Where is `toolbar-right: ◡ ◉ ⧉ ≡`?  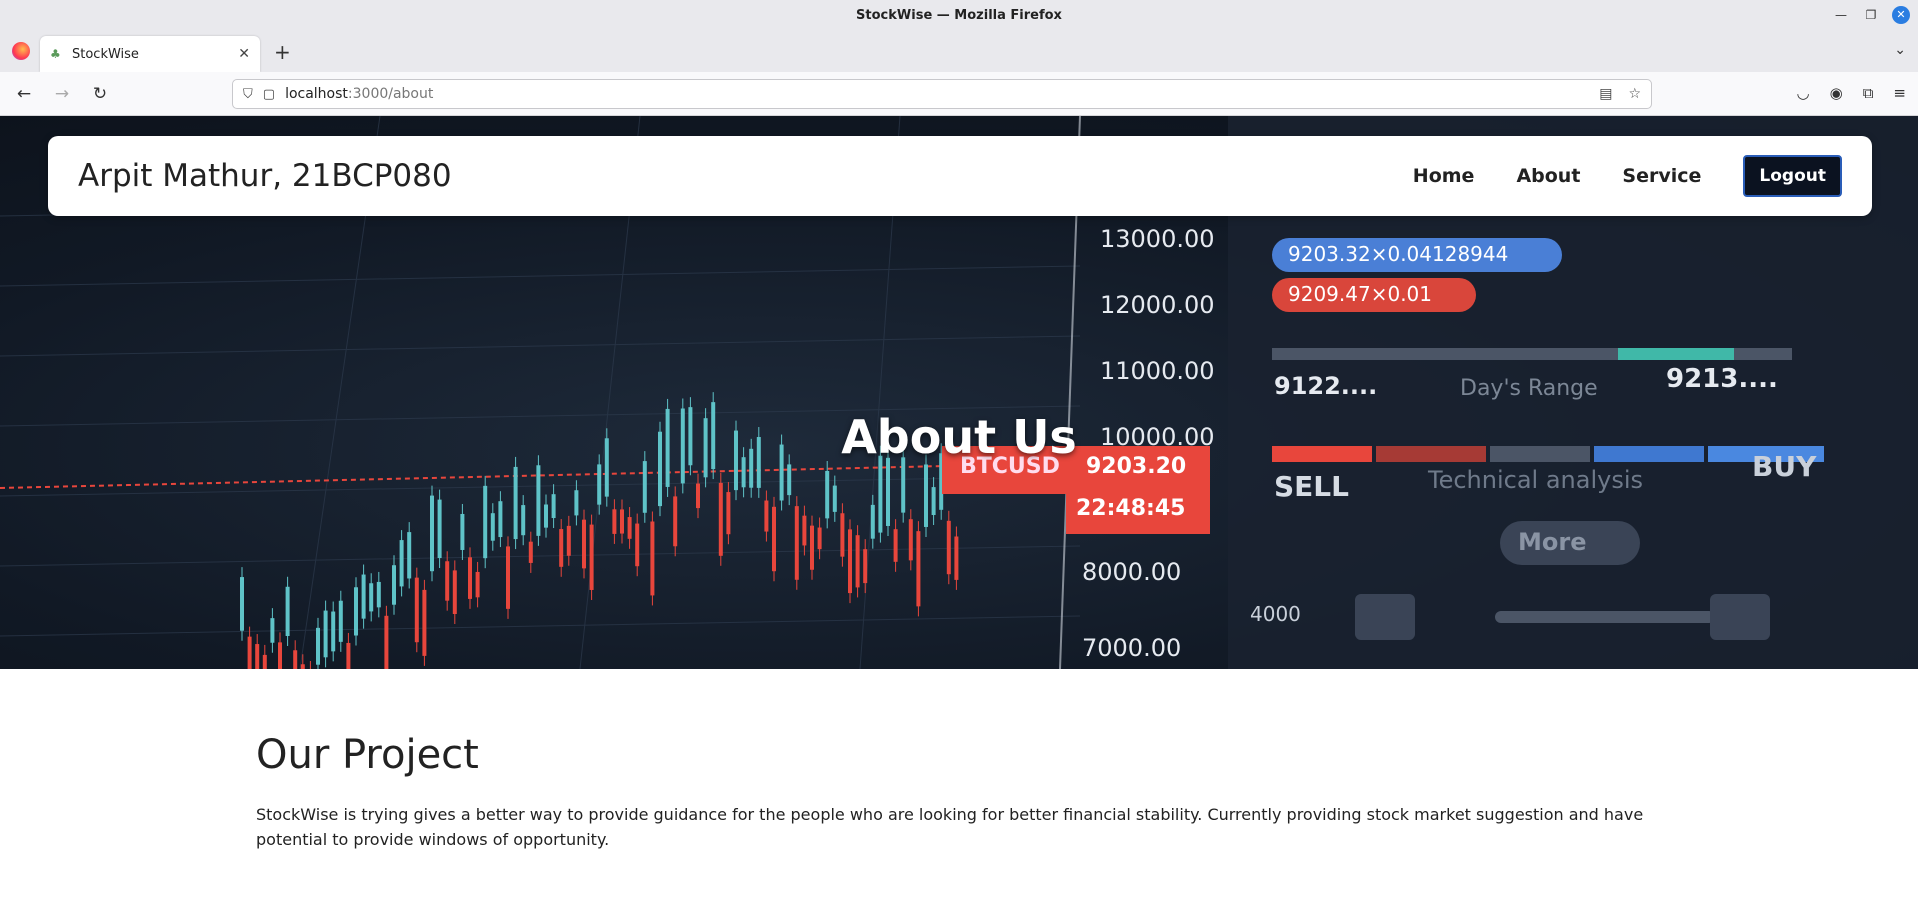 toolbar-right: ◡ ◉ ⧉ ≡ is located at coordinates (1851, 93).